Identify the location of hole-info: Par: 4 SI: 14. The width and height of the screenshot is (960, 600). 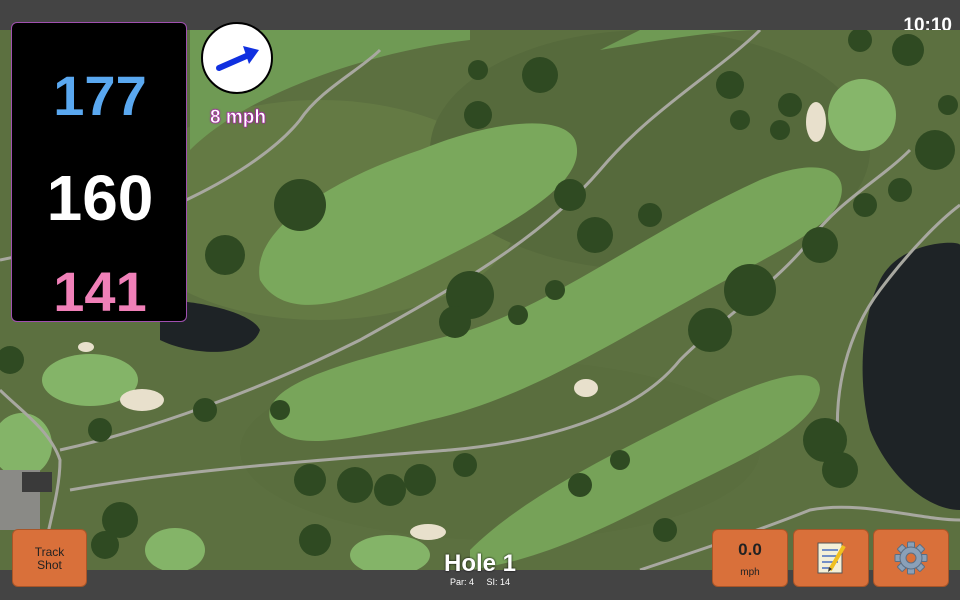
(480, 582).